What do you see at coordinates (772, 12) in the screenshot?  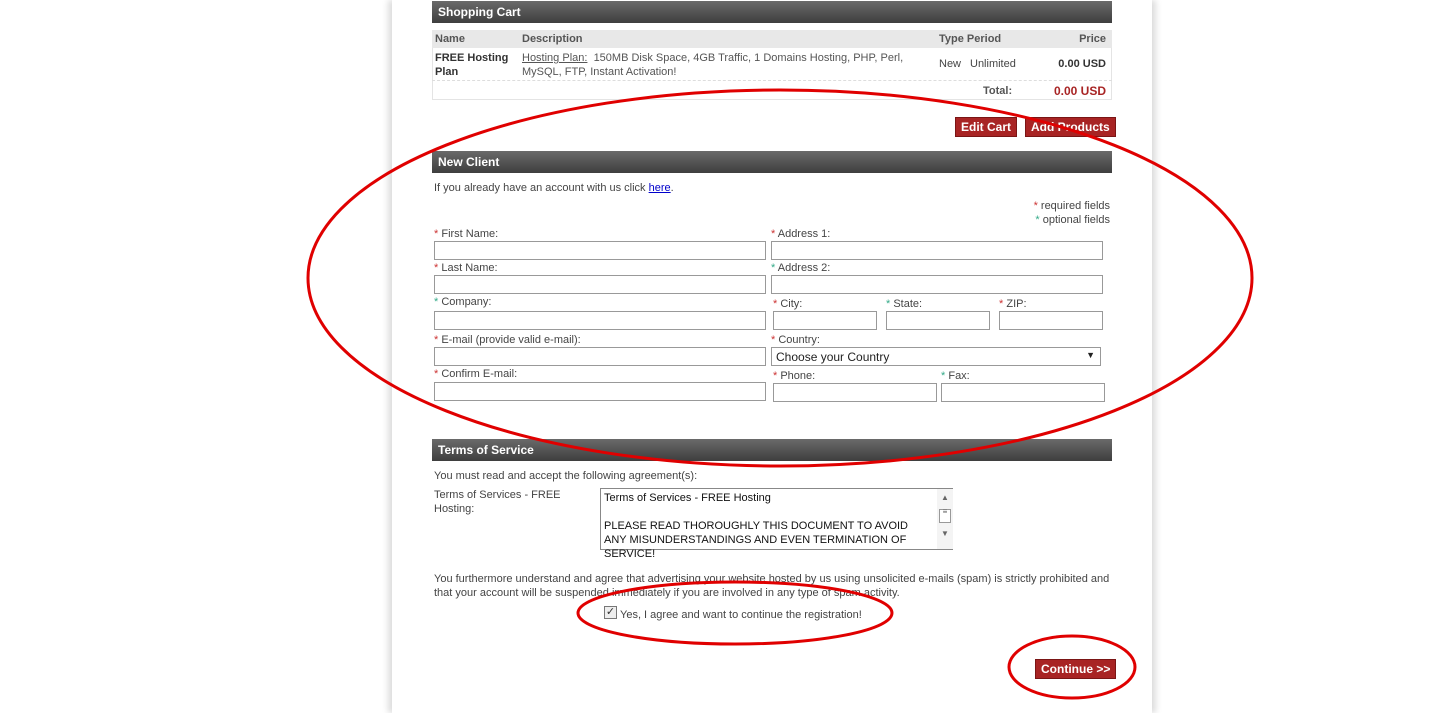 I see `shopping-cart-header: Shopping Cart` at bounding box center [772, 12].